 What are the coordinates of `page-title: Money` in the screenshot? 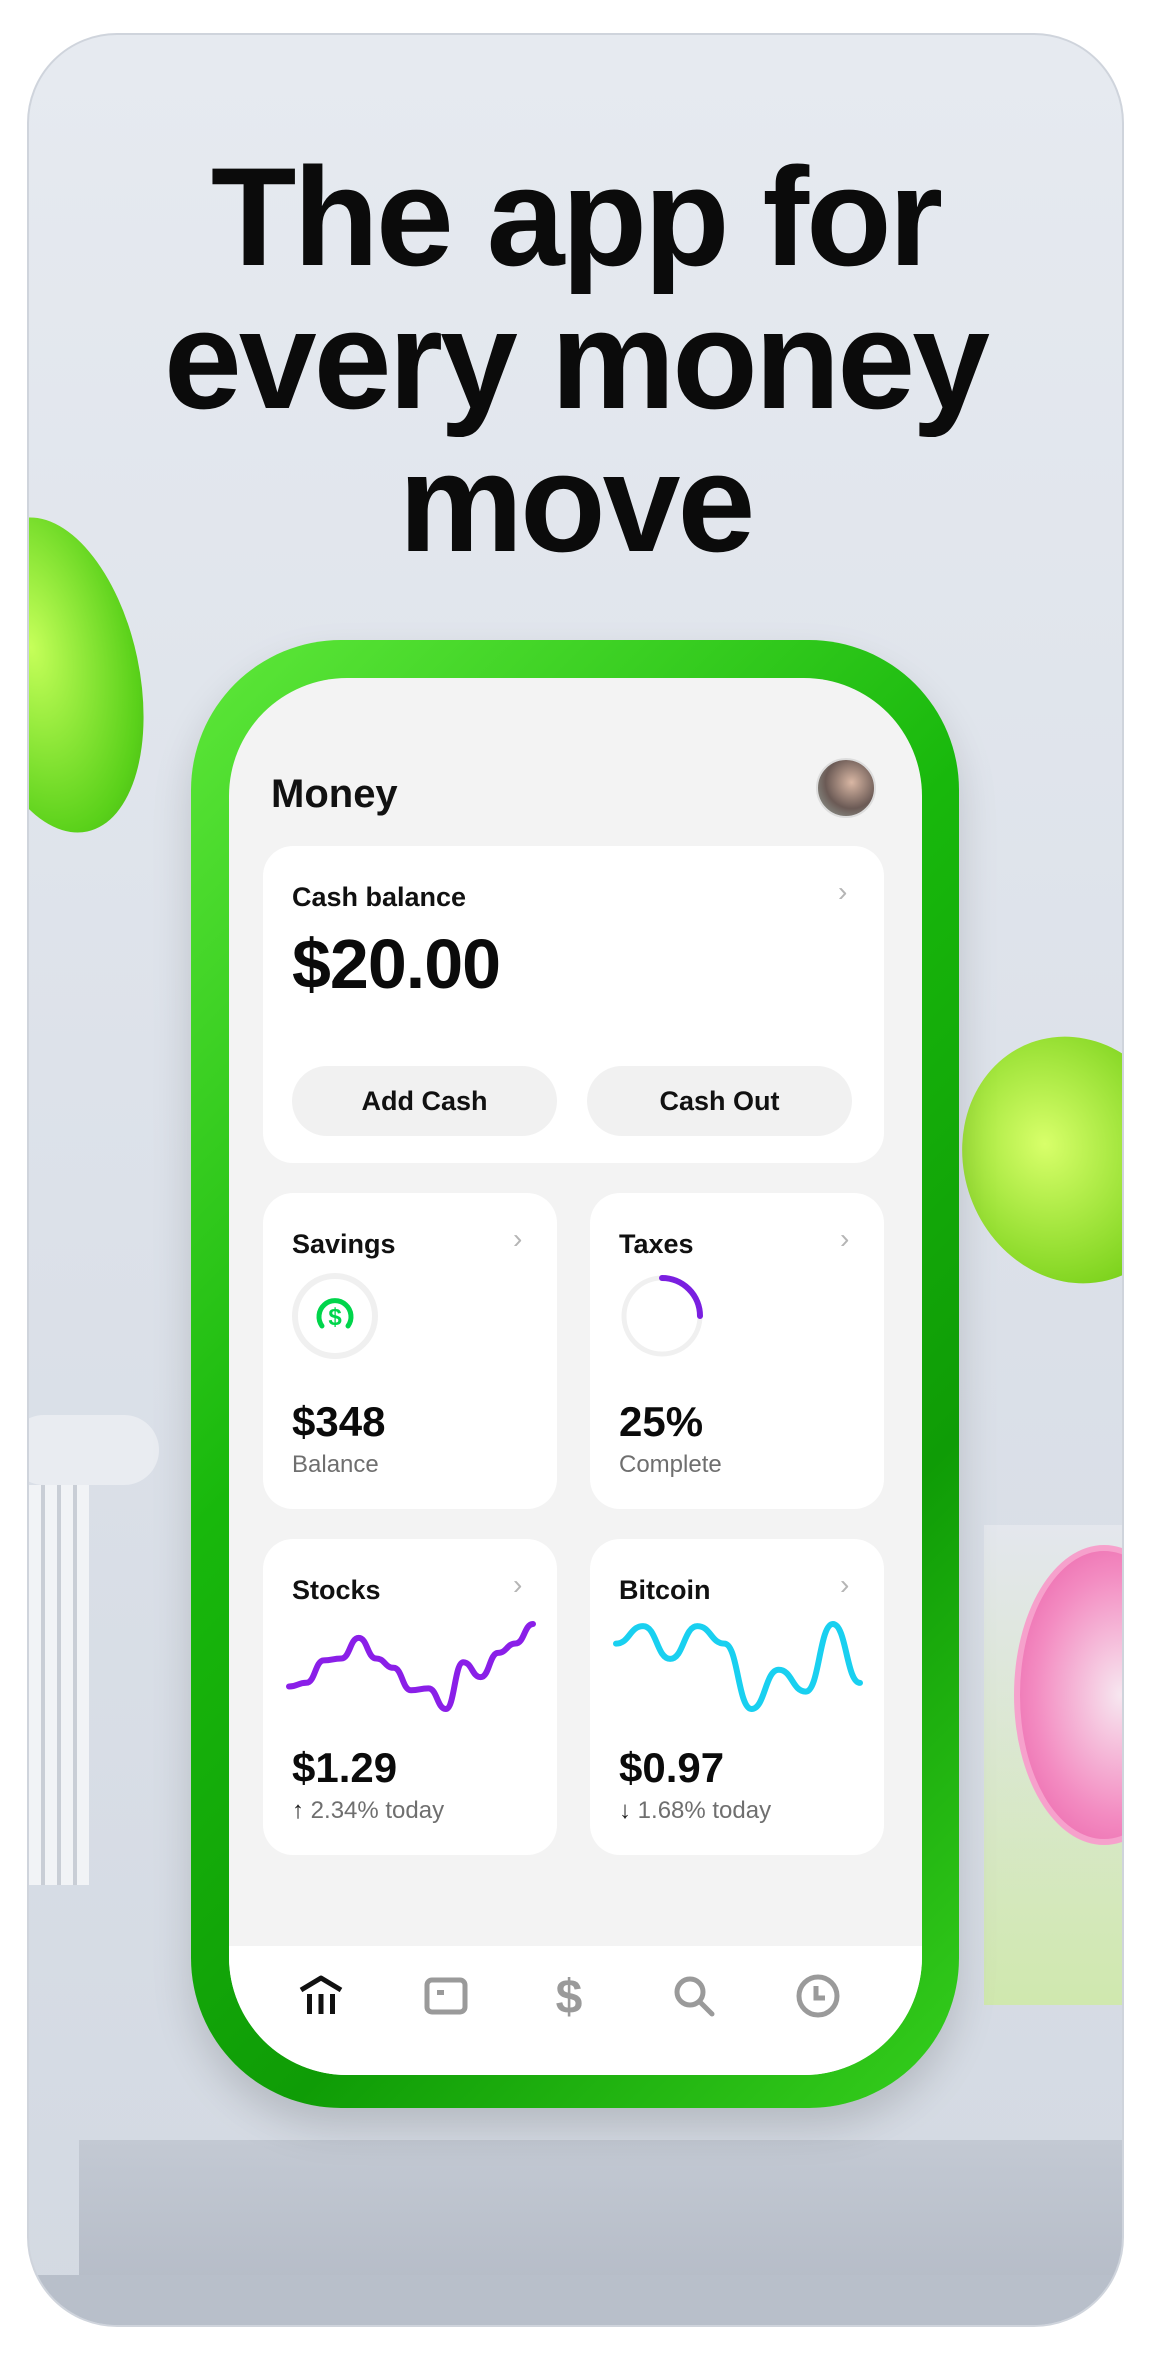 It's located at (334, 794).